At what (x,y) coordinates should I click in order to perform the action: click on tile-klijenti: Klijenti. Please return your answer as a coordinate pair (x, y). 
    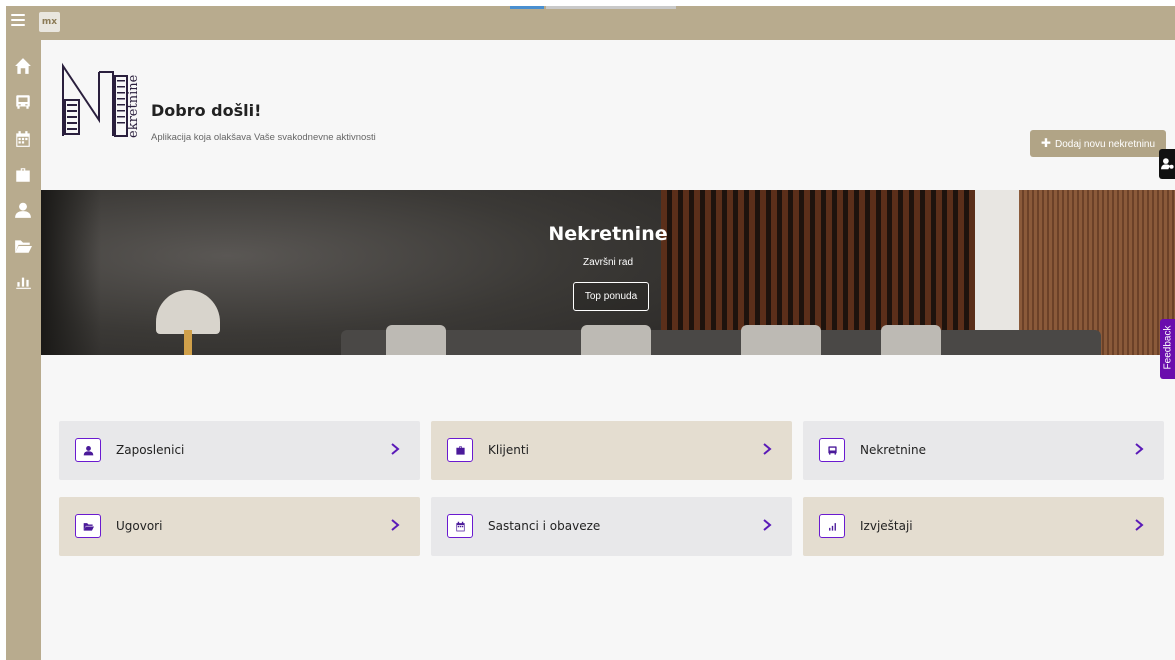
    Looking at the image, I should click on (611, 450).